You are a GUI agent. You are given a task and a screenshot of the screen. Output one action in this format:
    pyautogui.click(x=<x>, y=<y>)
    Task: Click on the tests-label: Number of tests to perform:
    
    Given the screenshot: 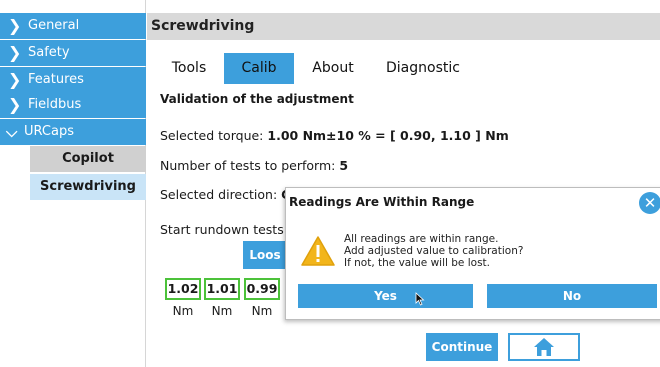 What is the action you would take?
    pyautogui.click(x=250, y=165)
    